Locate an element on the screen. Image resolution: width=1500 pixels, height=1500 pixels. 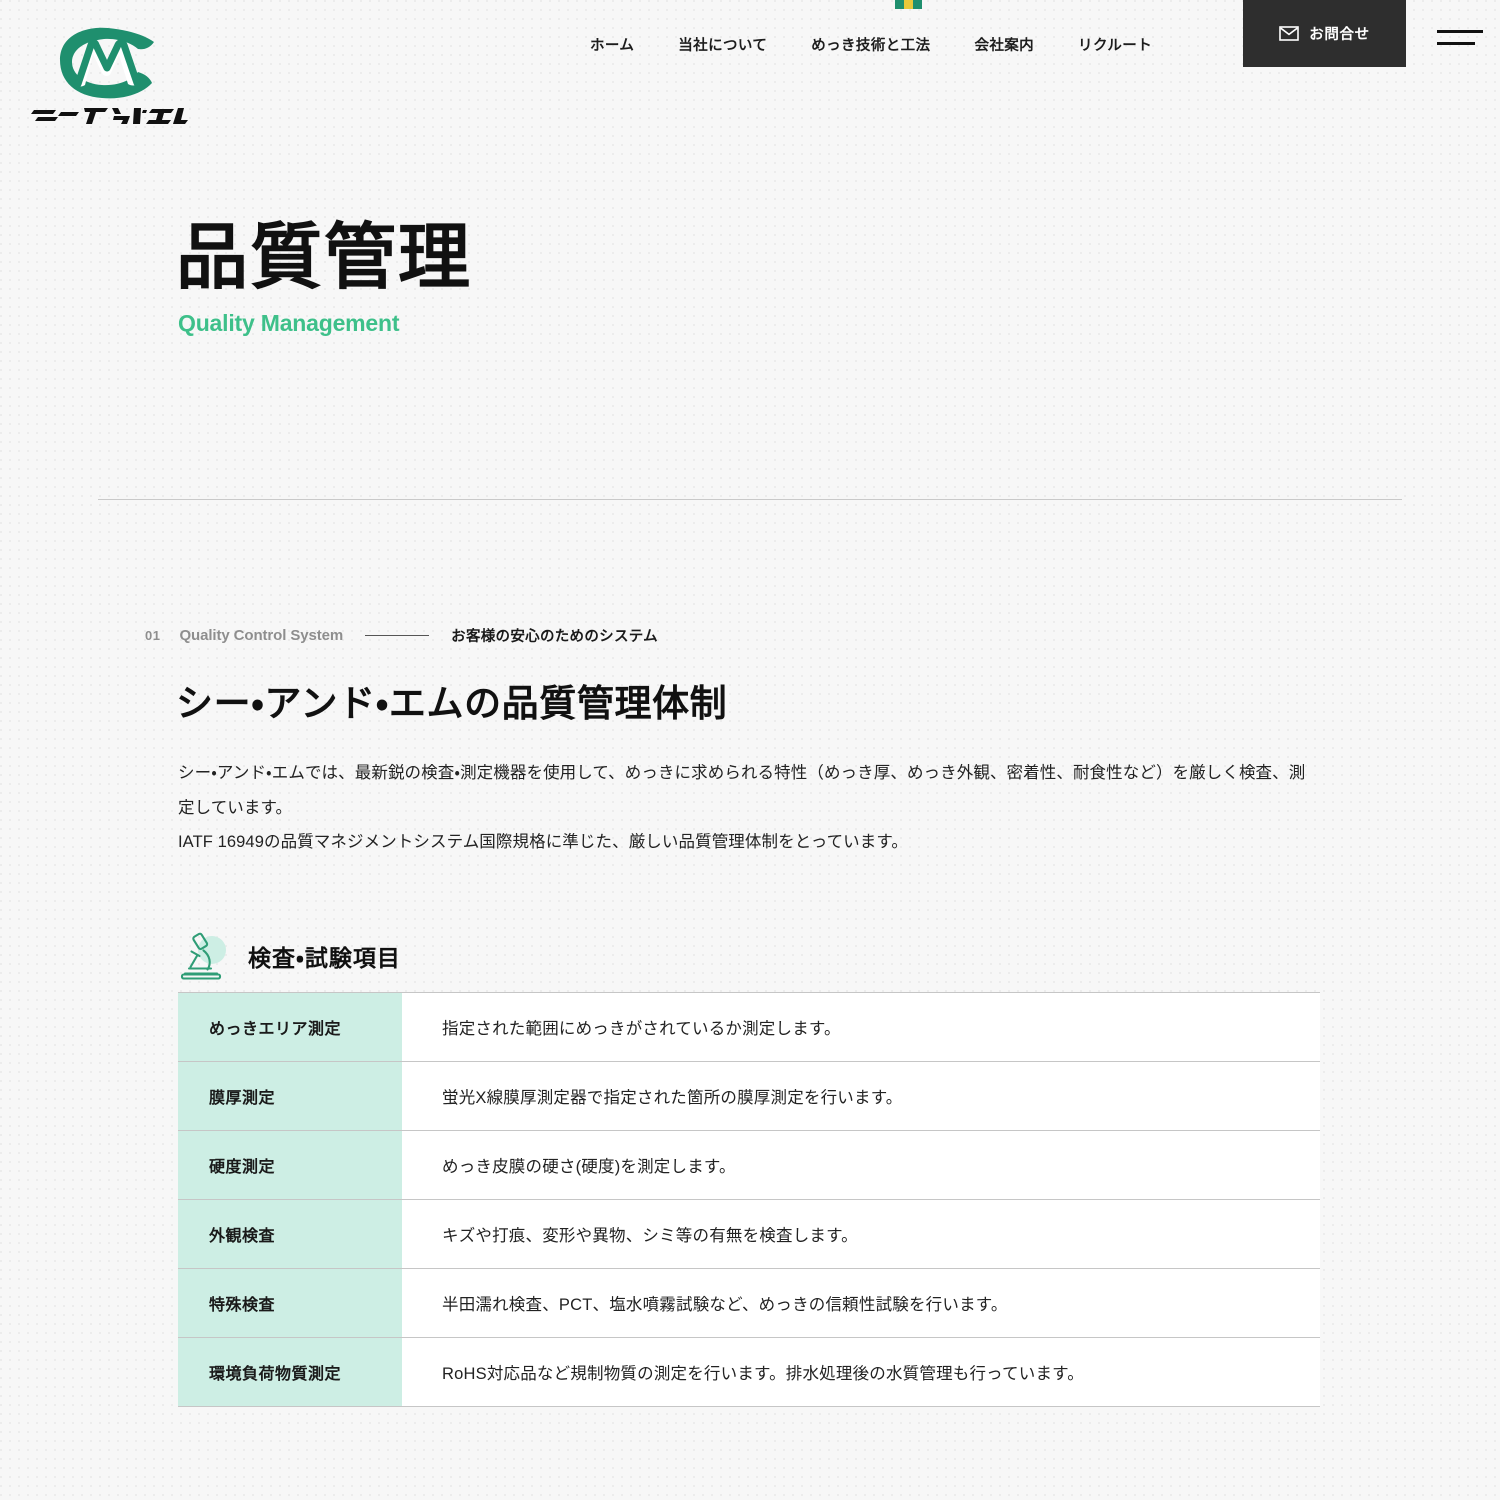
inspection-items-header: 検査・試験項目 is located at coordinates (288, 956).